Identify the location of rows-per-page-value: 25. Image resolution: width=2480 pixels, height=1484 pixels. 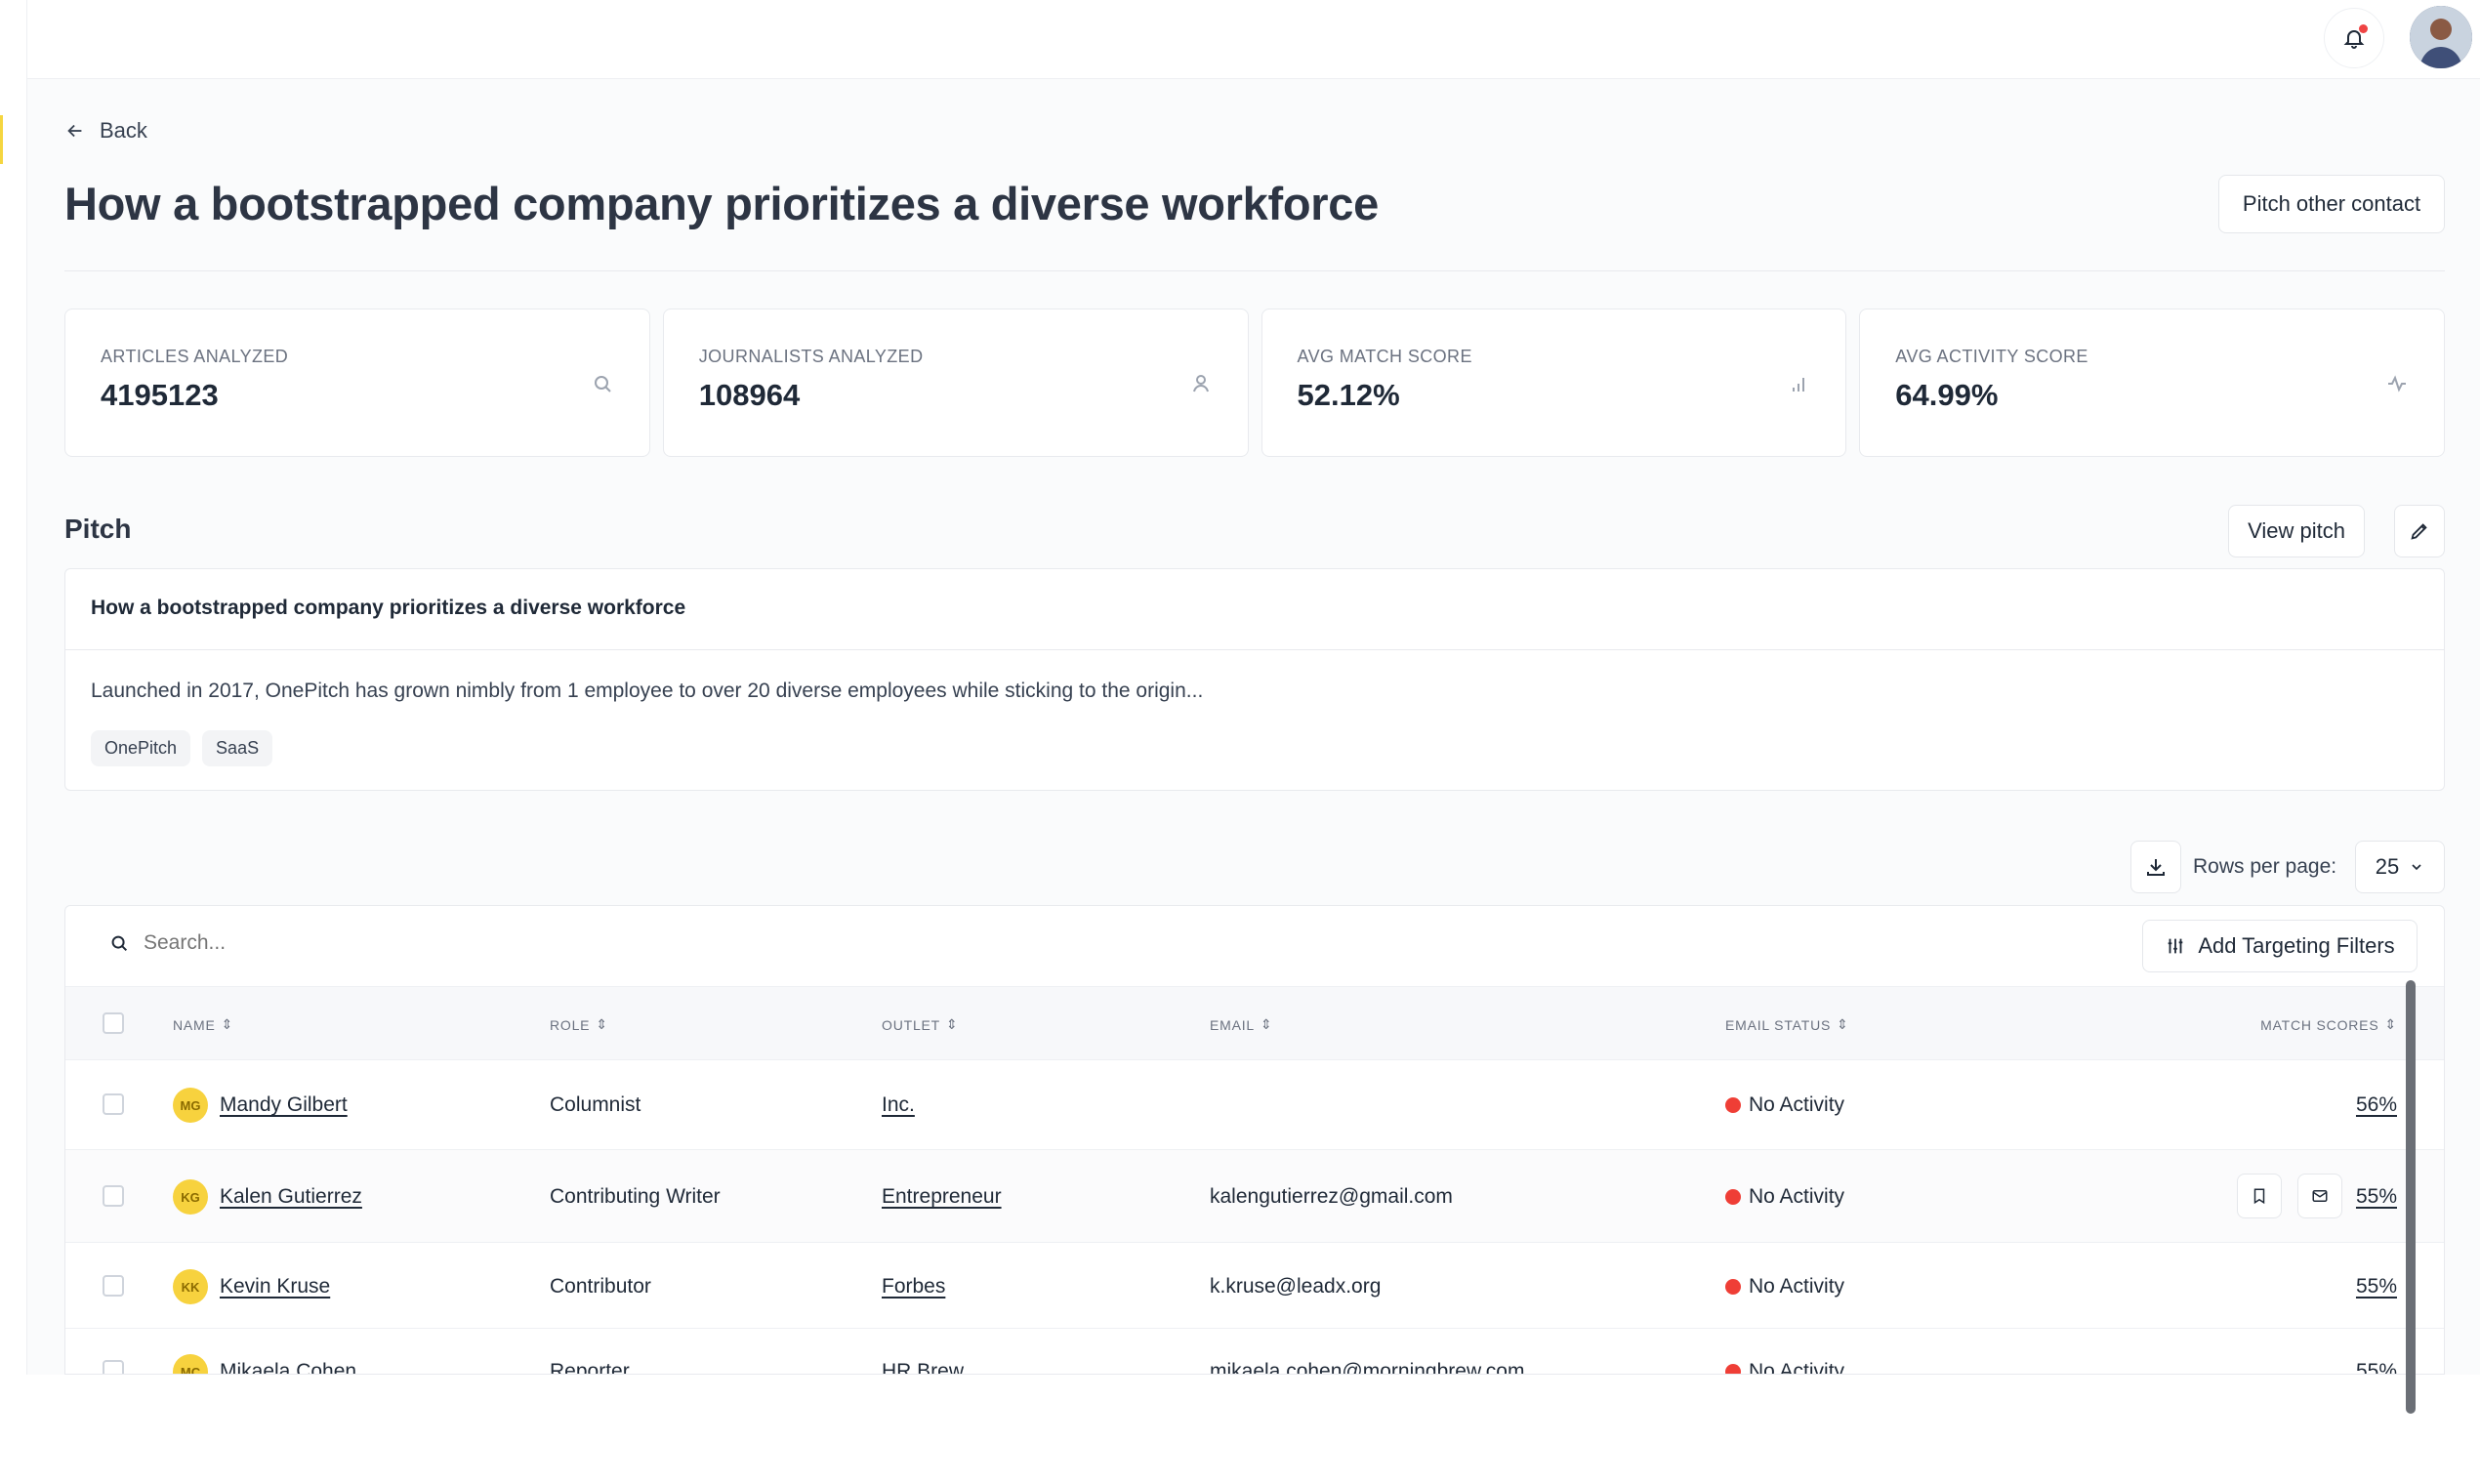
(2387, 867).